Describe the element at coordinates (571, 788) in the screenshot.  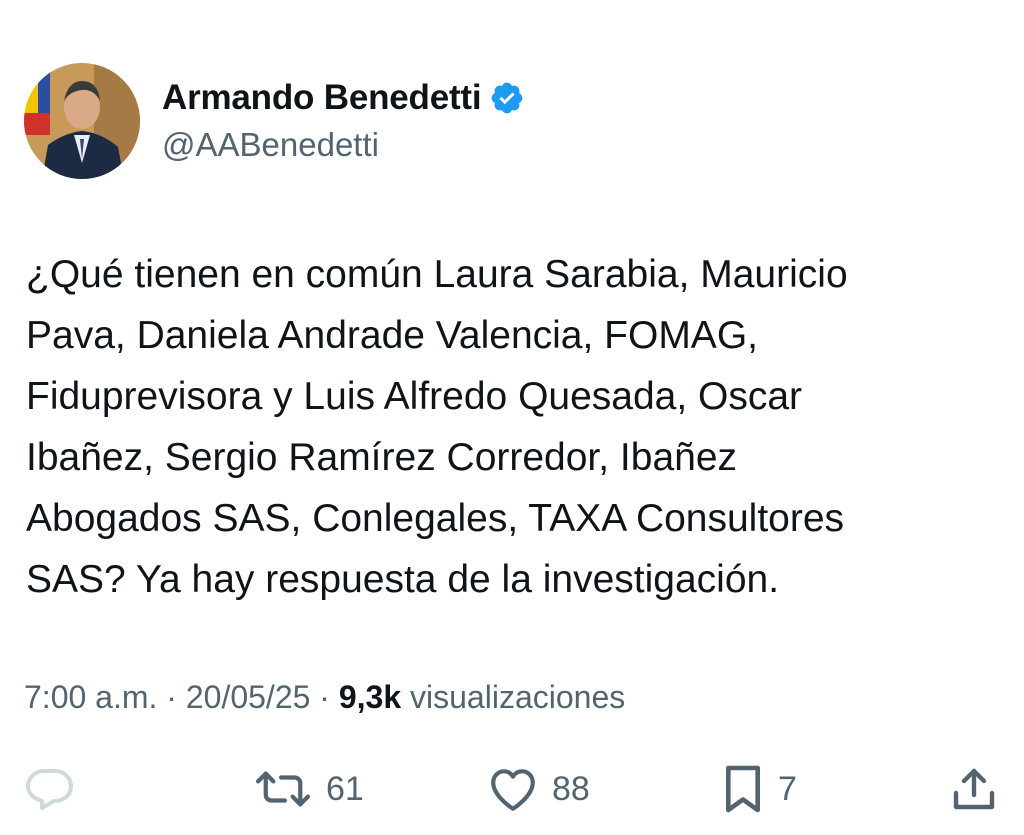
I see `like-count: 88` at that location.